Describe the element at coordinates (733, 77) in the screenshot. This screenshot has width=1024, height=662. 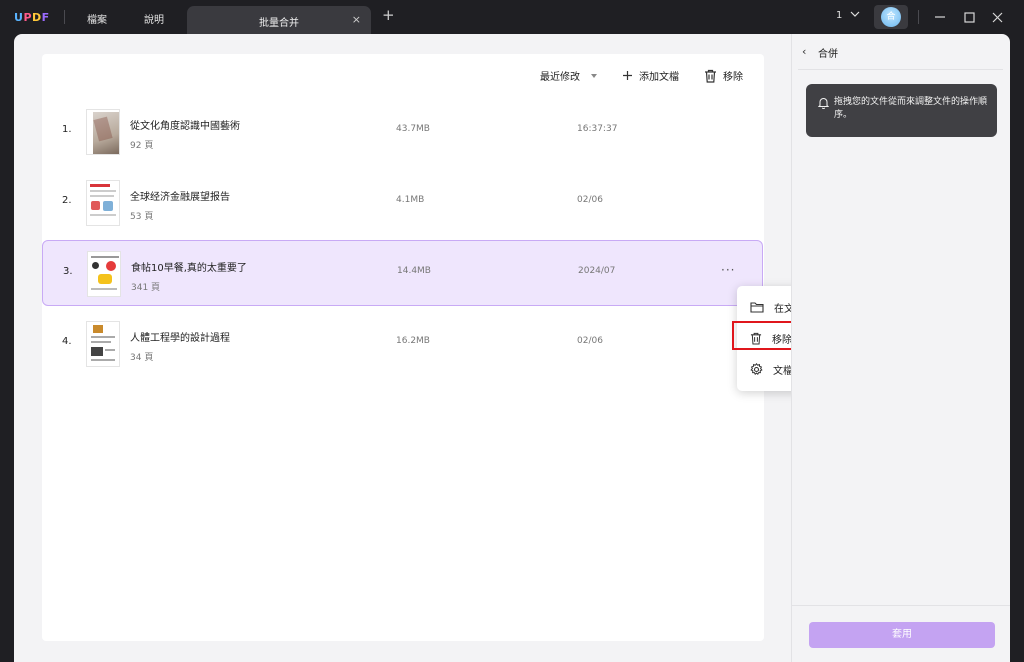
I see `remove-label: 移除` at that location.